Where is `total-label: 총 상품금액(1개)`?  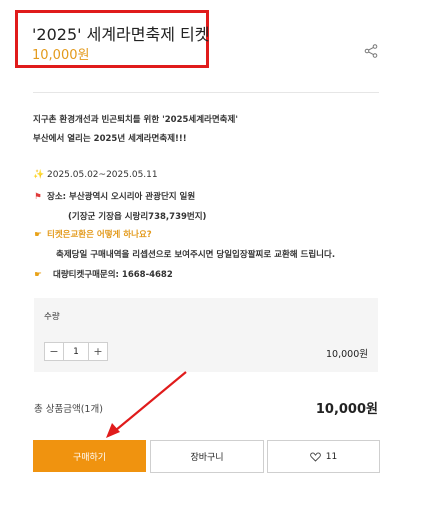 total-label: 총 상품금액(1개) is located at coordinates (68, 409).